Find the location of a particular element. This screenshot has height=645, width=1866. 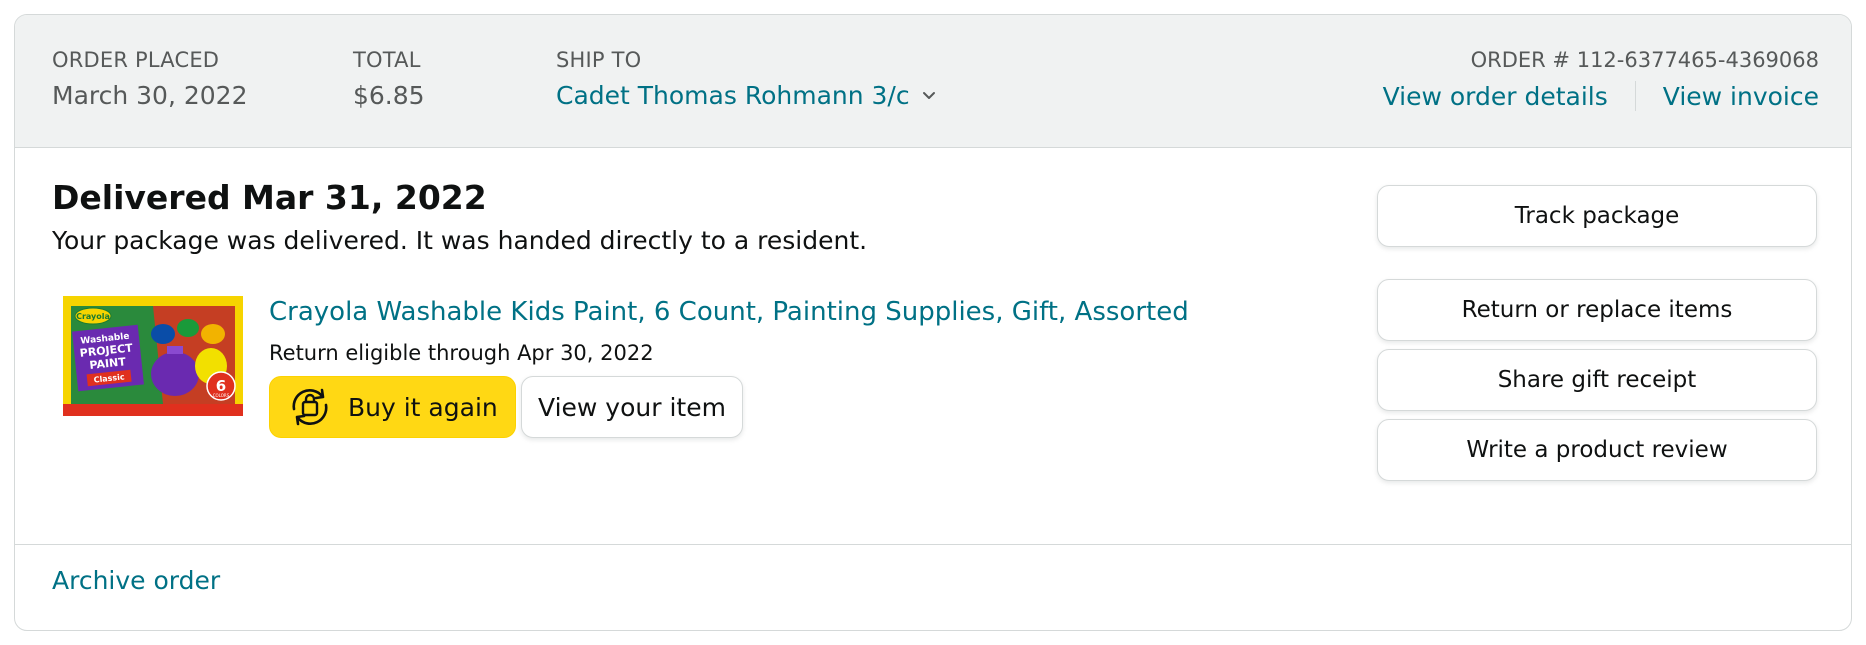

return-replace-button: Return or replace items is located at coordinates (1597, 310).